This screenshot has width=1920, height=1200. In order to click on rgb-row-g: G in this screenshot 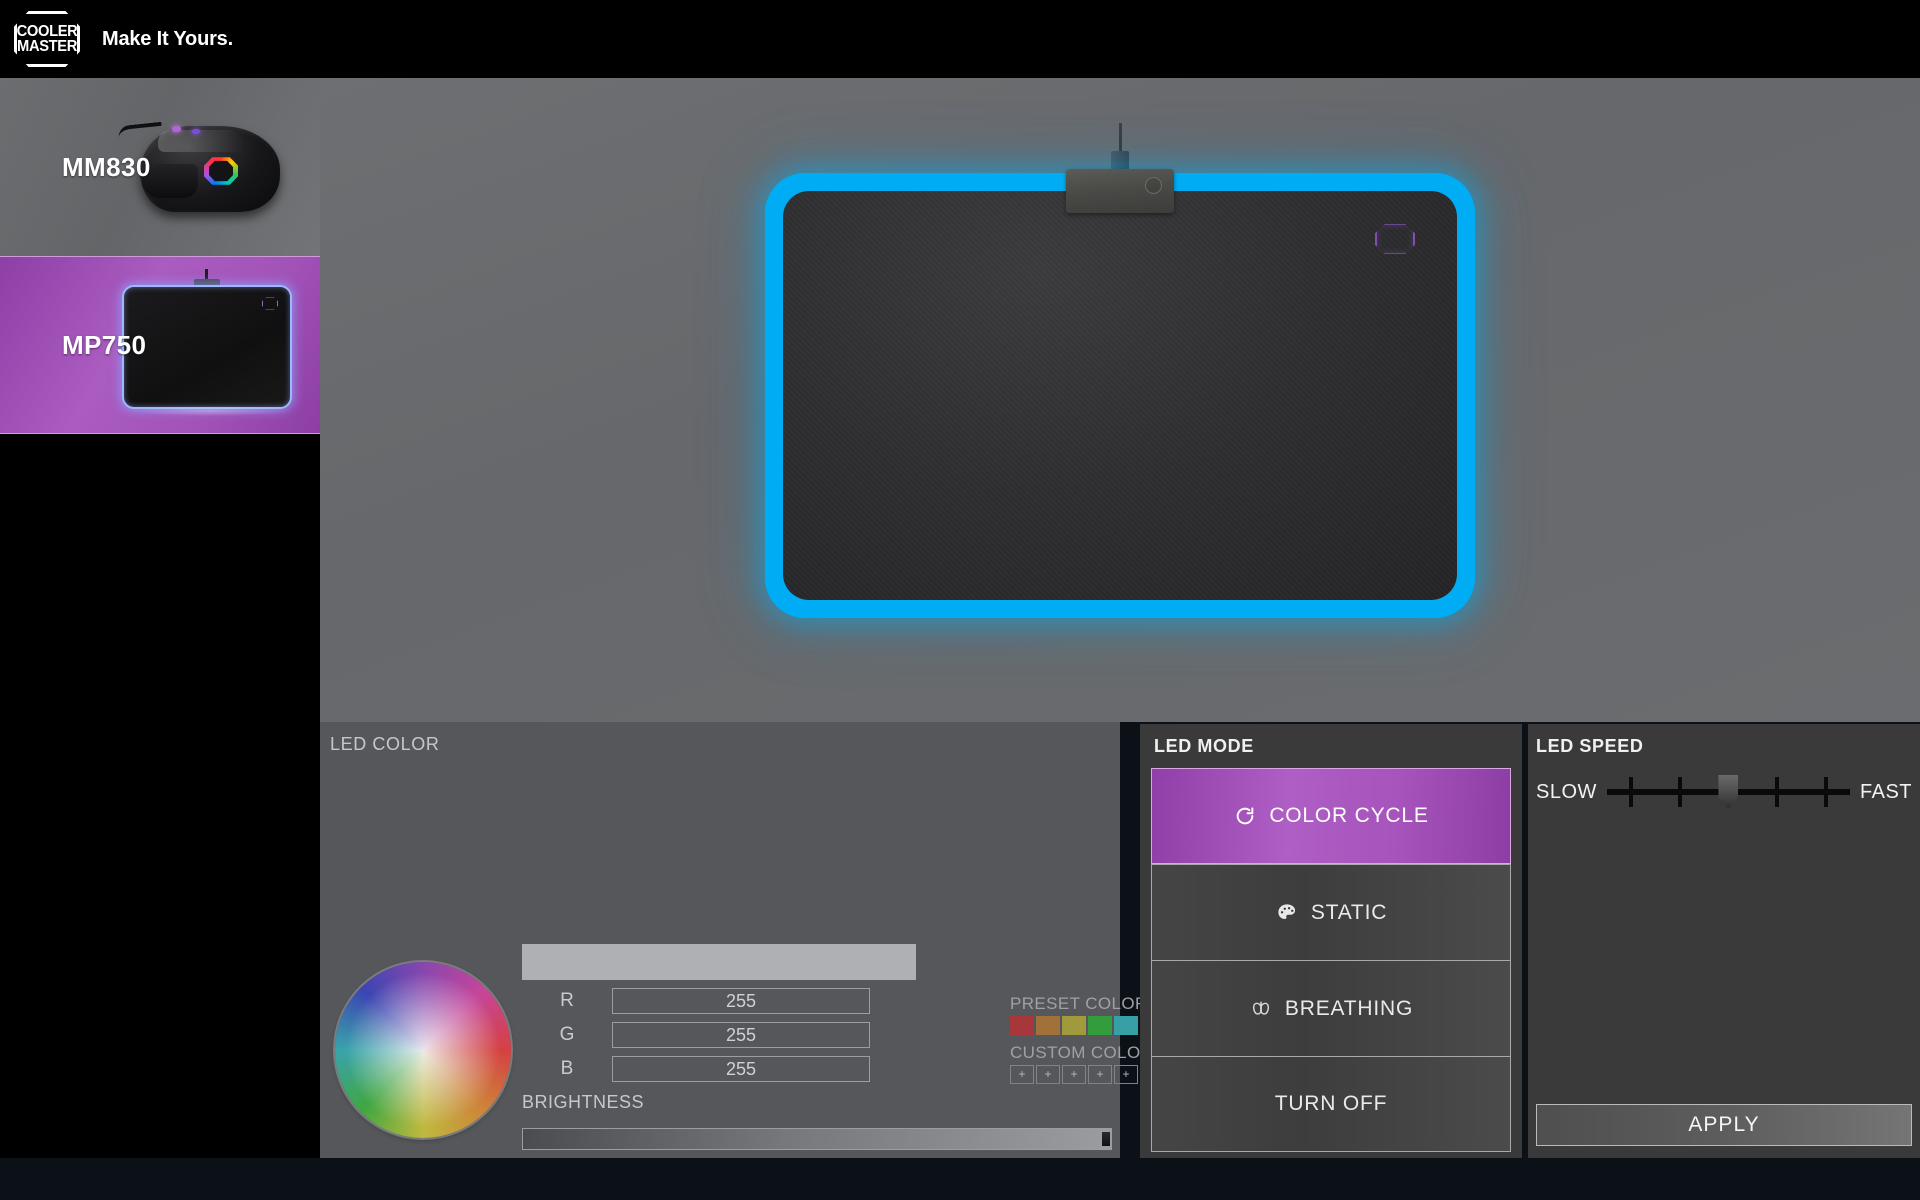, I will do `click(761, 1035)`.